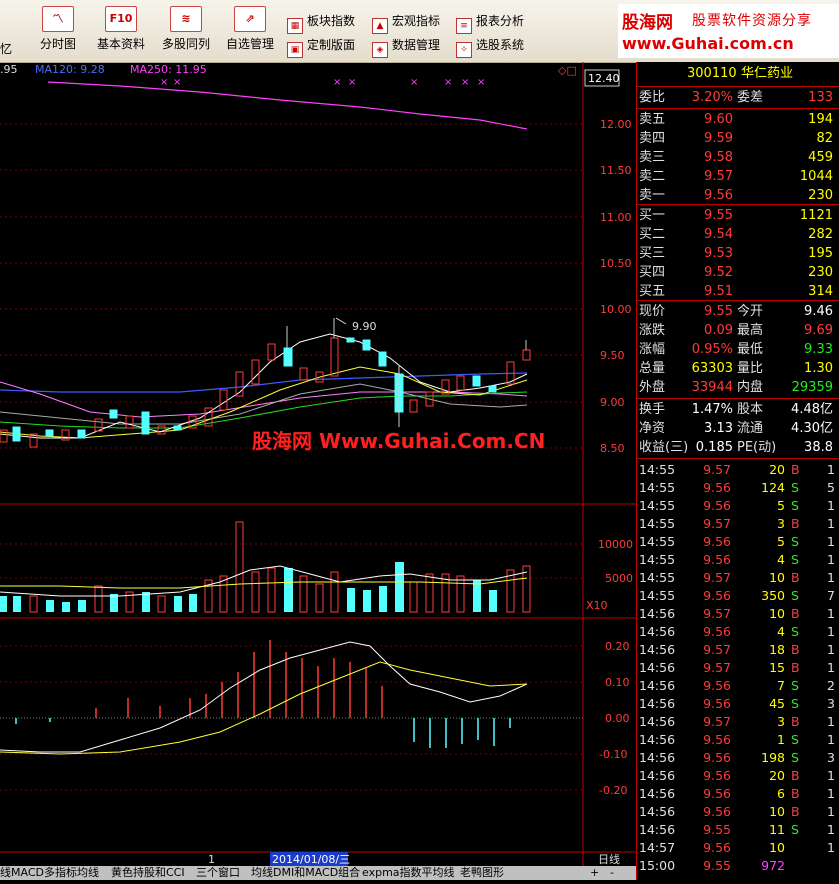 Image resolution: width=839 pixels, height=884 pixels. I want to click on ma120-line, so click(264, 382).